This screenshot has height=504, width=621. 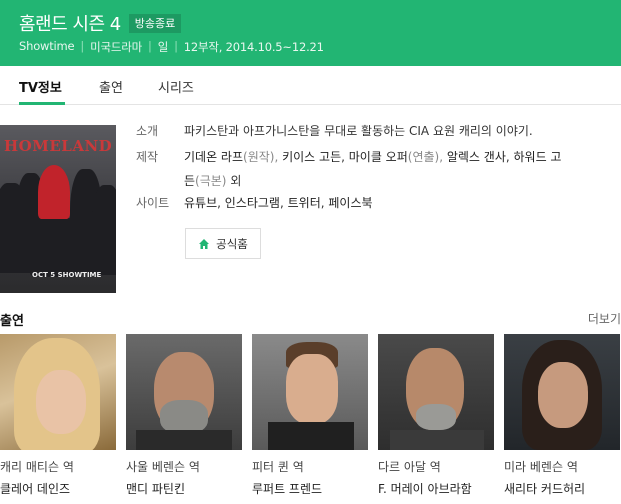 I want to click on credit-text: (연출),, so click(x=427, y=157).